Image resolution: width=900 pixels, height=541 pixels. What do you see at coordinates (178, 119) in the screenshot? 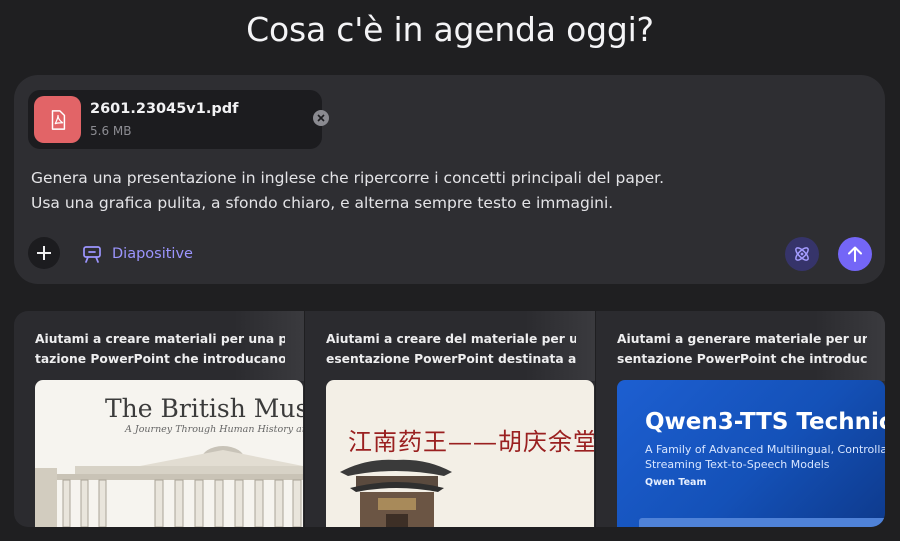
I see `attachment-chip: 2601.23045v1.pdf 5.6 MB` at bounding box center [178, 119].